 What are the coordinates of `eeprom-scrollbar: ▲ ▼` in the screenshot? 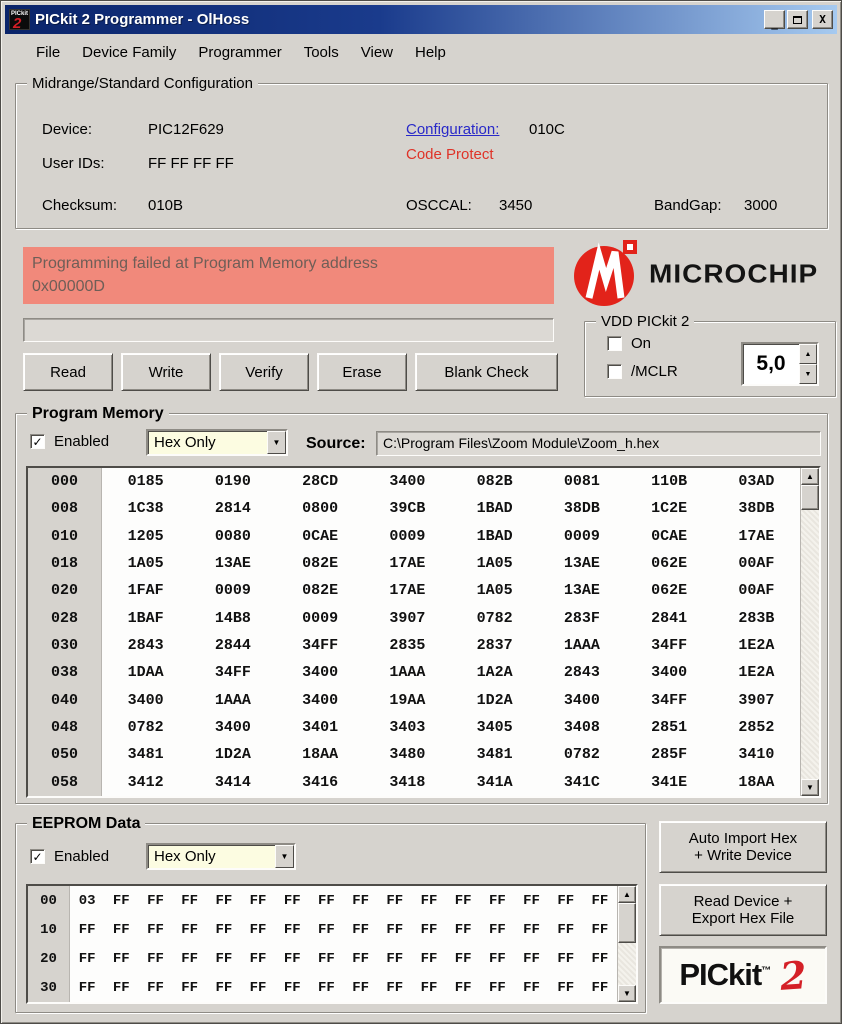 It's located at (626, 944).